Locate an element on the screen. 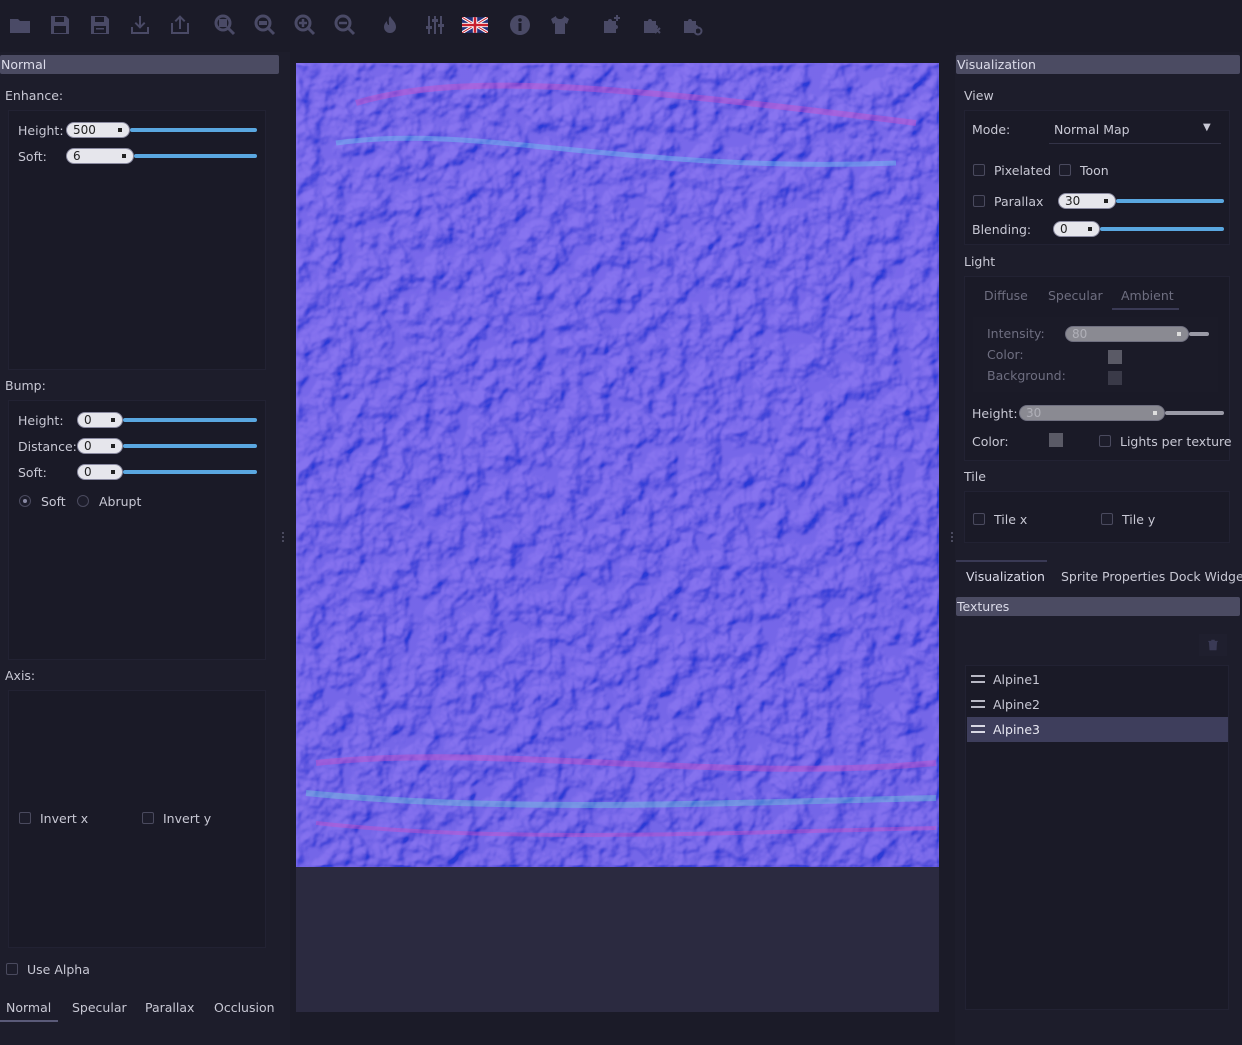  toon-label: Toon is located at coordinates (1094, 170).